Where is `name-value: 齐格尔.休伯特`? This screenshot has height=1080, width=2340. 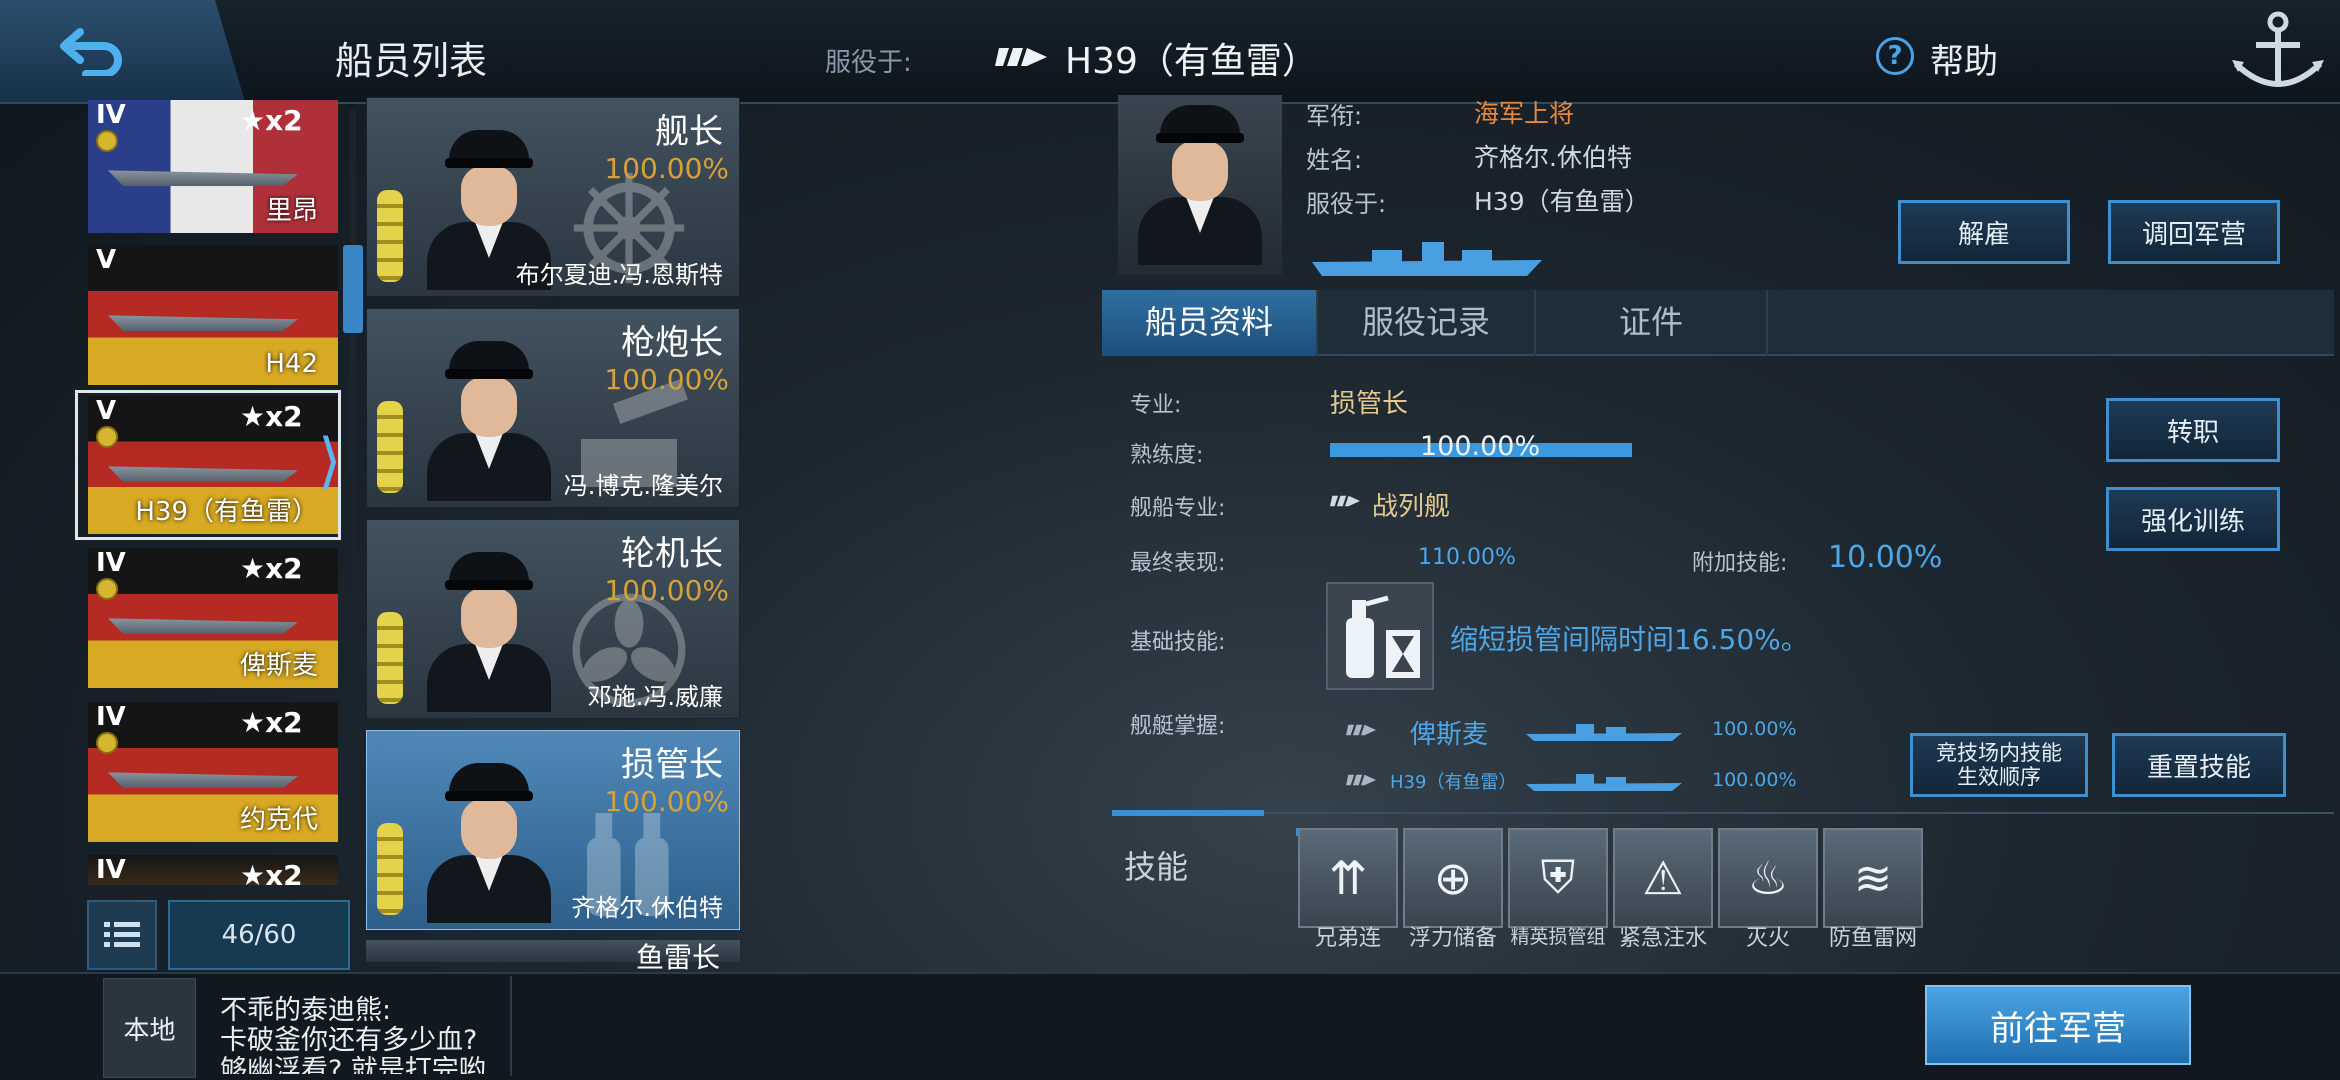
name-value: 齐格尔.休伯特 is located at coordinates (1553, 157).